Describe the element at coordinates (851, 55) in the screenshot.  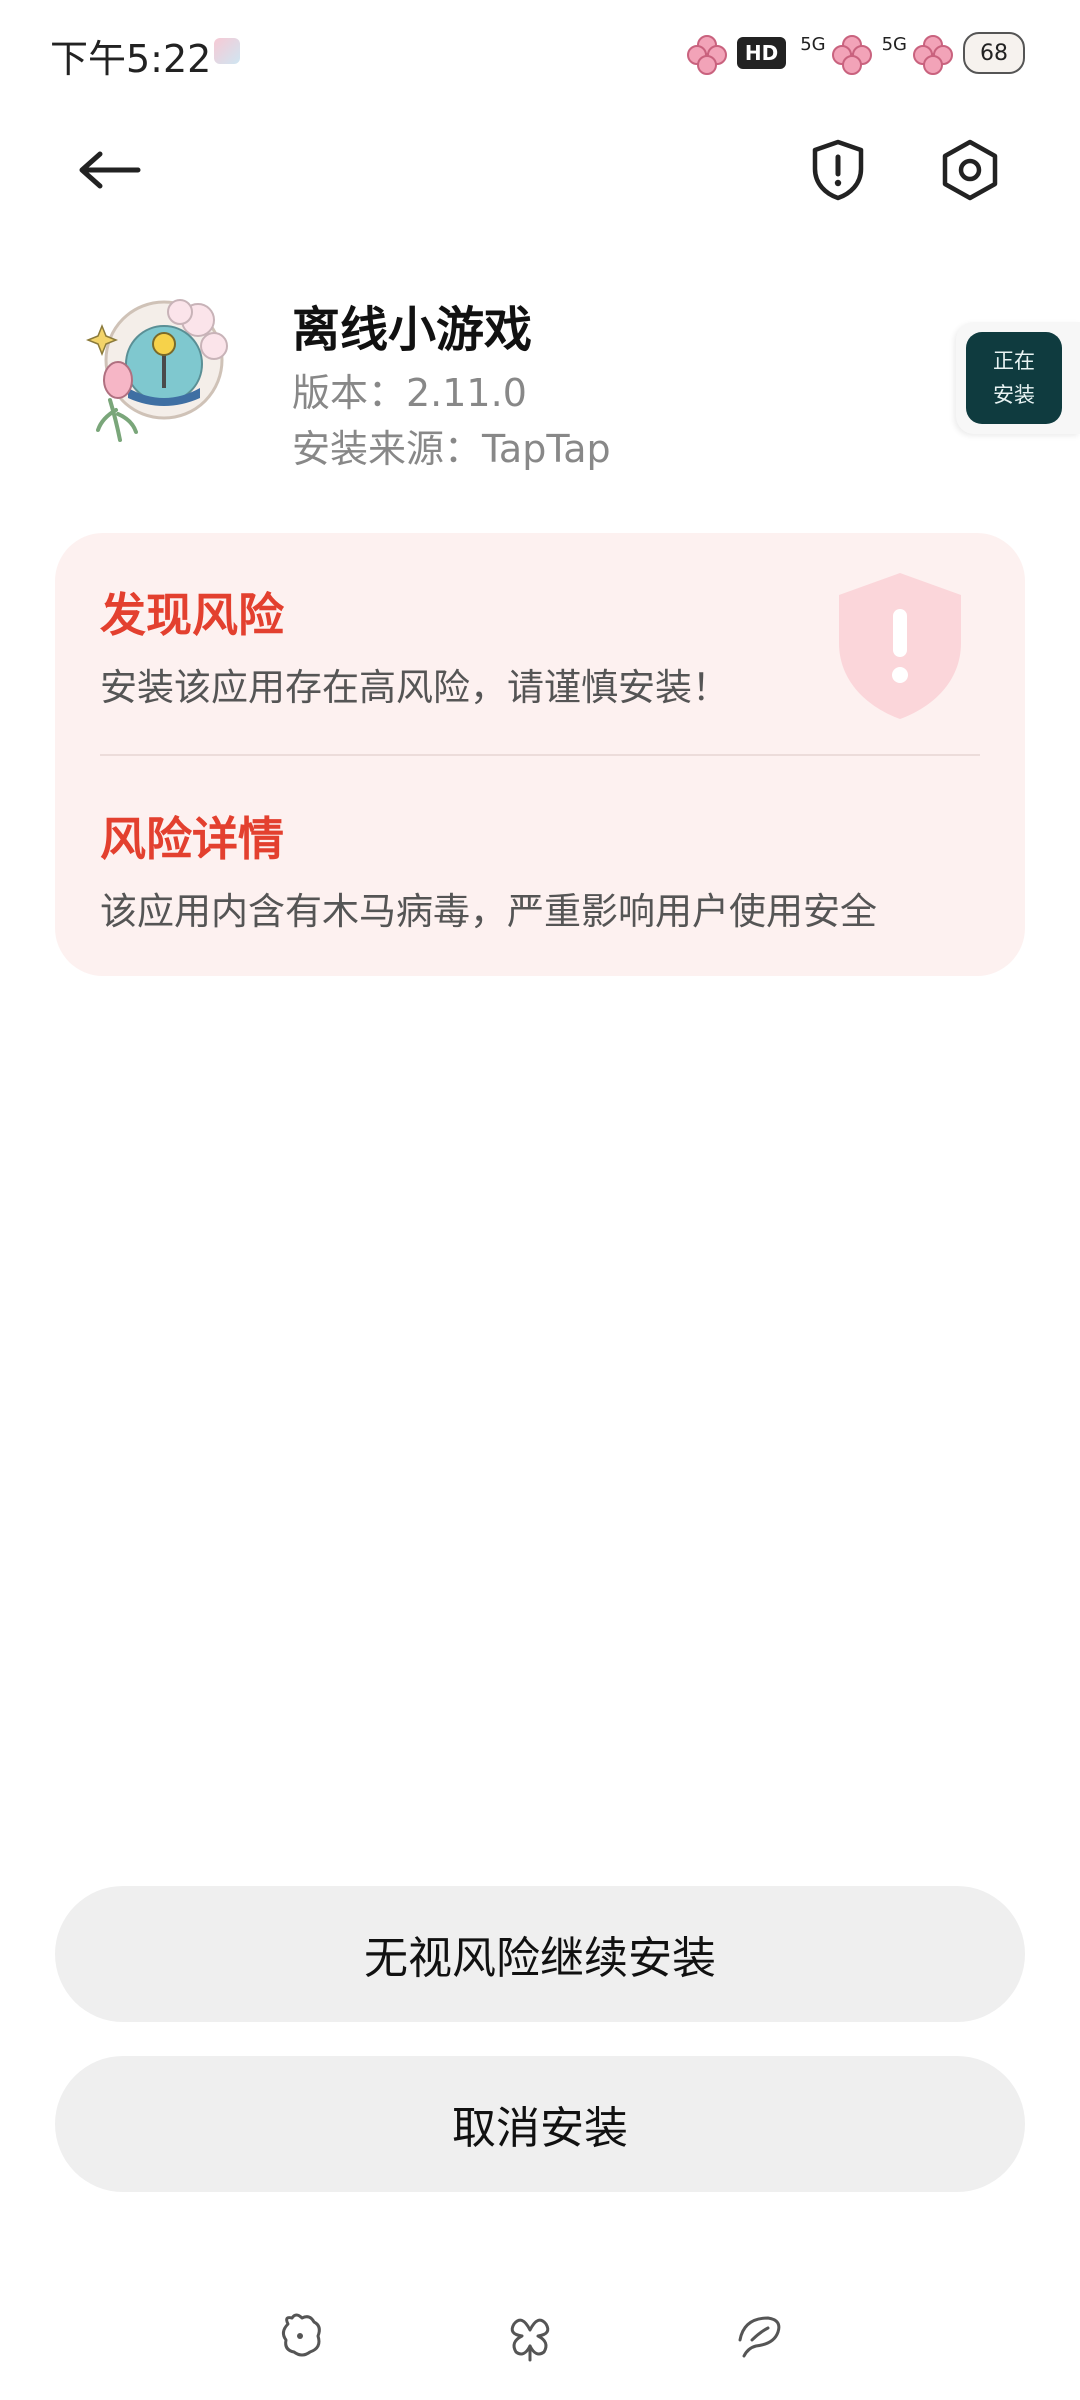
I see `signal-1-icon` at that location.